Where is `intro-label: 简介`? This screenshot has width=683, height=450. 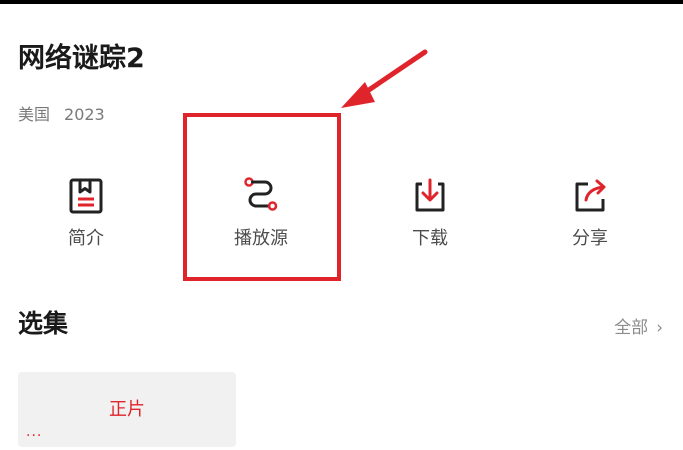
intro-label: 简介 is located at coordinates (86, 238).